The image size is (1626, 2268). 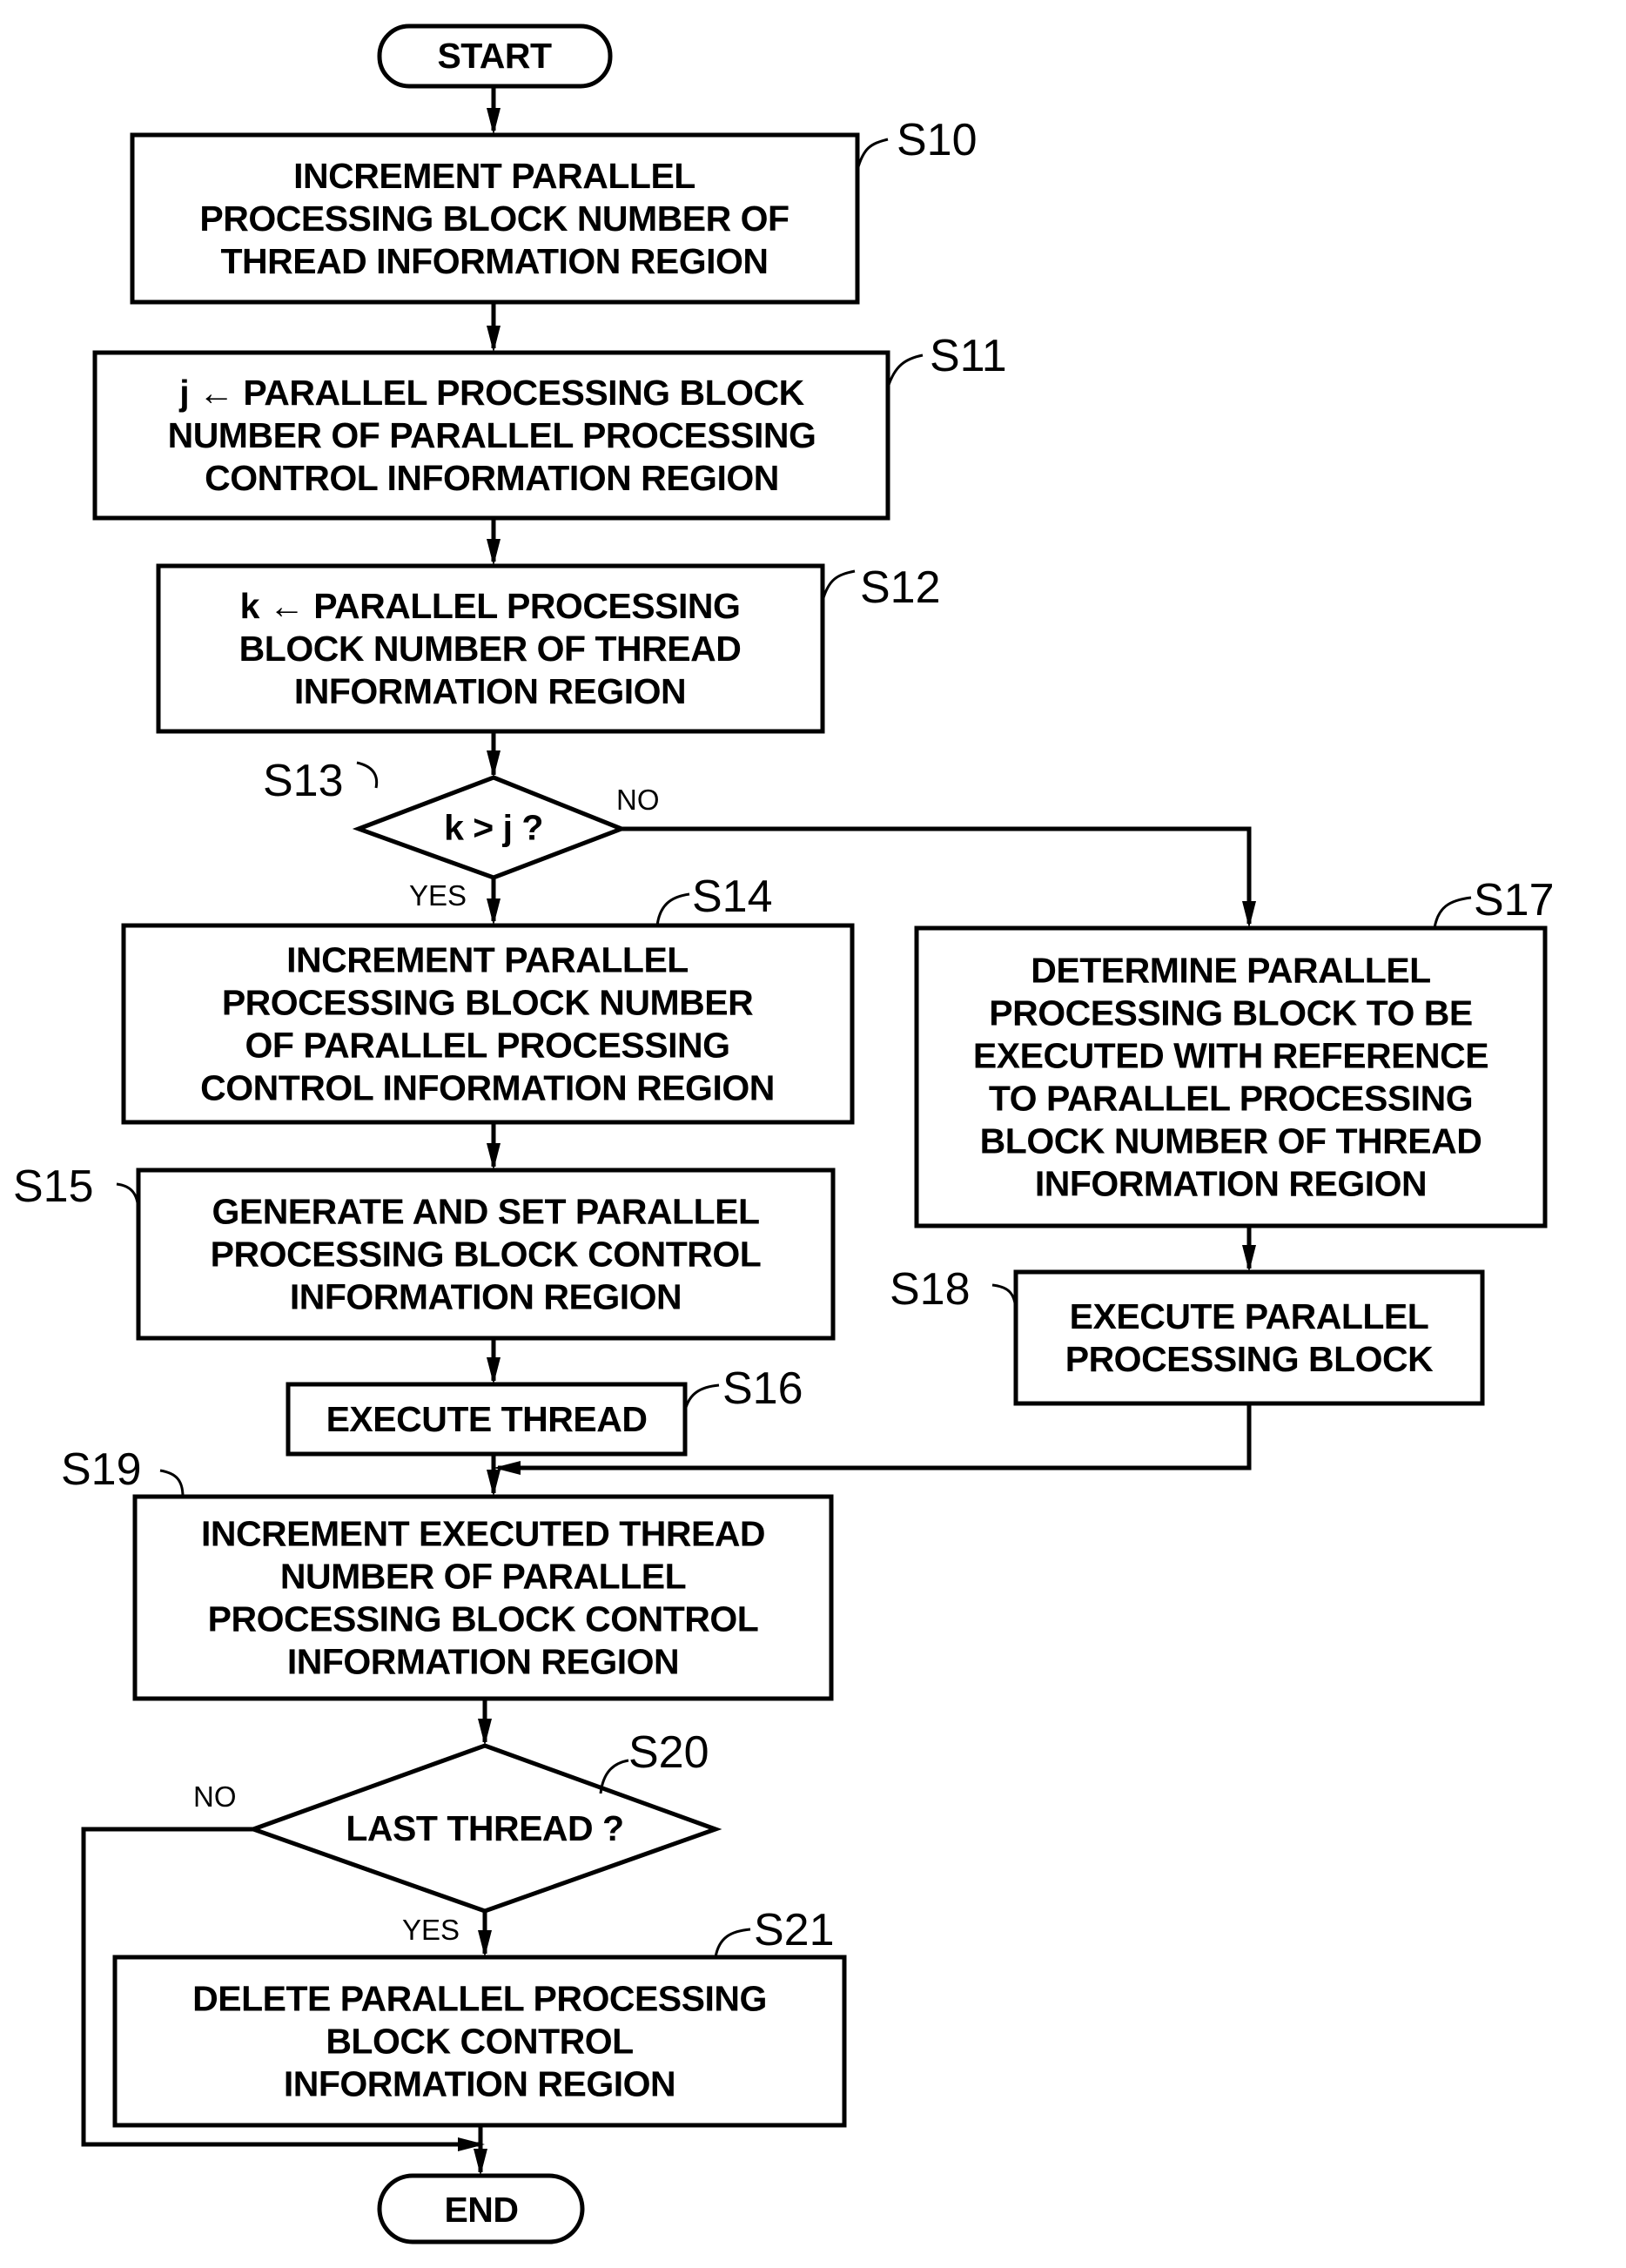 I want to click on start-label: START, so click(x=494, y=56).